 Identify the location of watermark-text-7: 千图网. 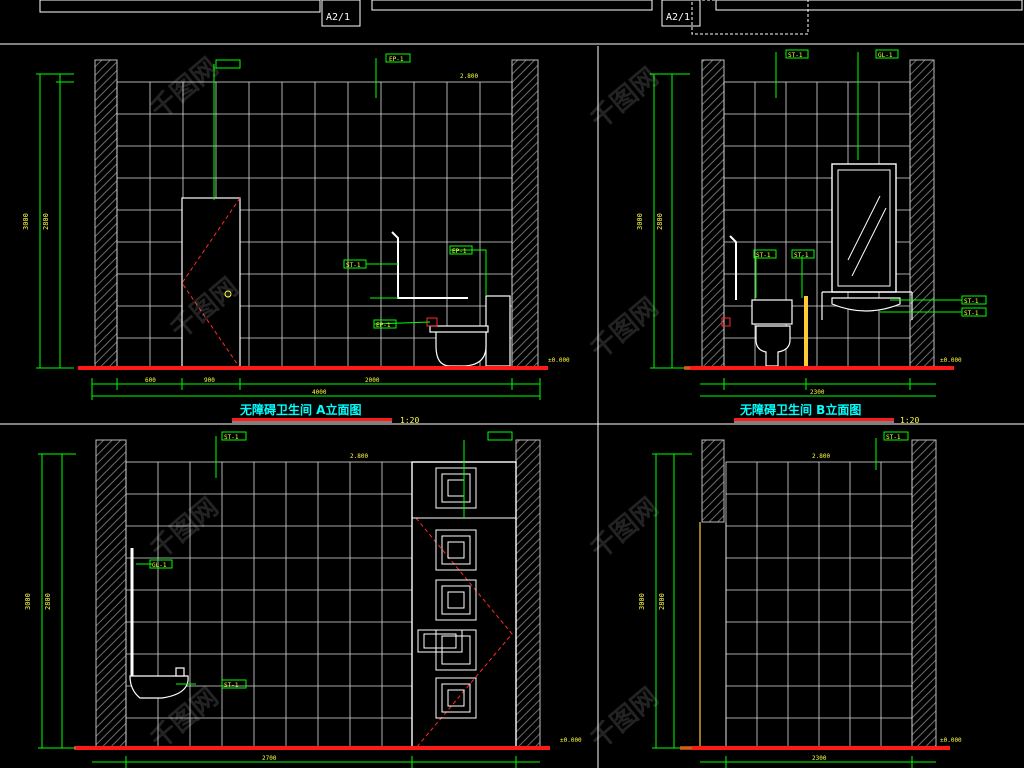
(624, 528).